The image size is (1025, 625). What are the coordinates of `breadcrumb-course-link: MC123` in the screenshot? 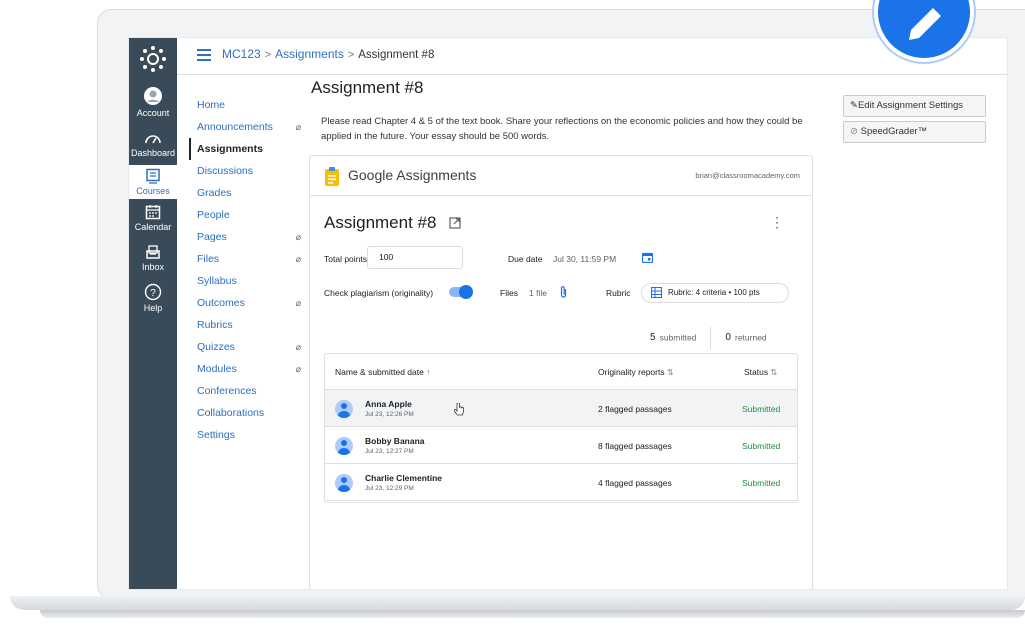 It's located at (241, 54).